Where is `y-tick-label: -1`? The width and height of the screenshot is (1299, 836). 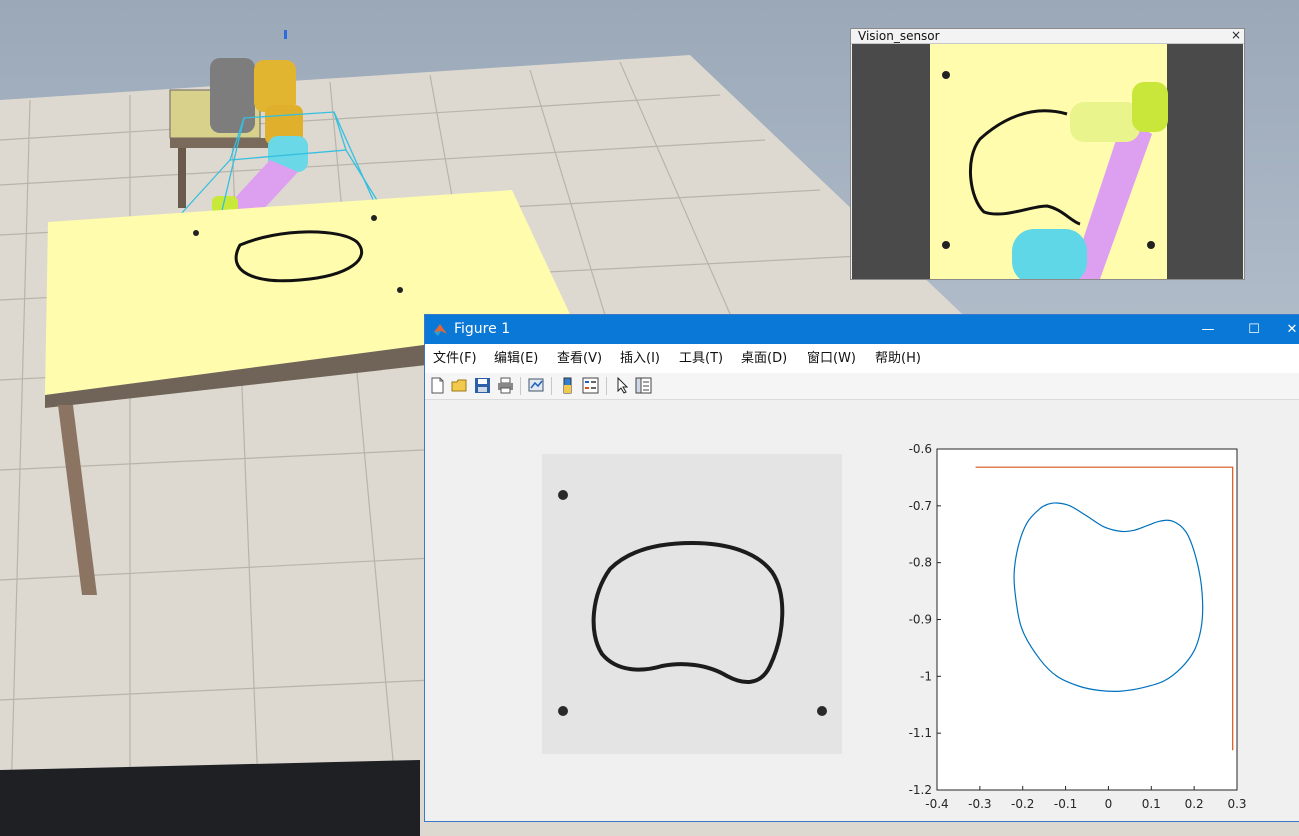
y-tick-label: -1 is located at coordinates (926, 676).